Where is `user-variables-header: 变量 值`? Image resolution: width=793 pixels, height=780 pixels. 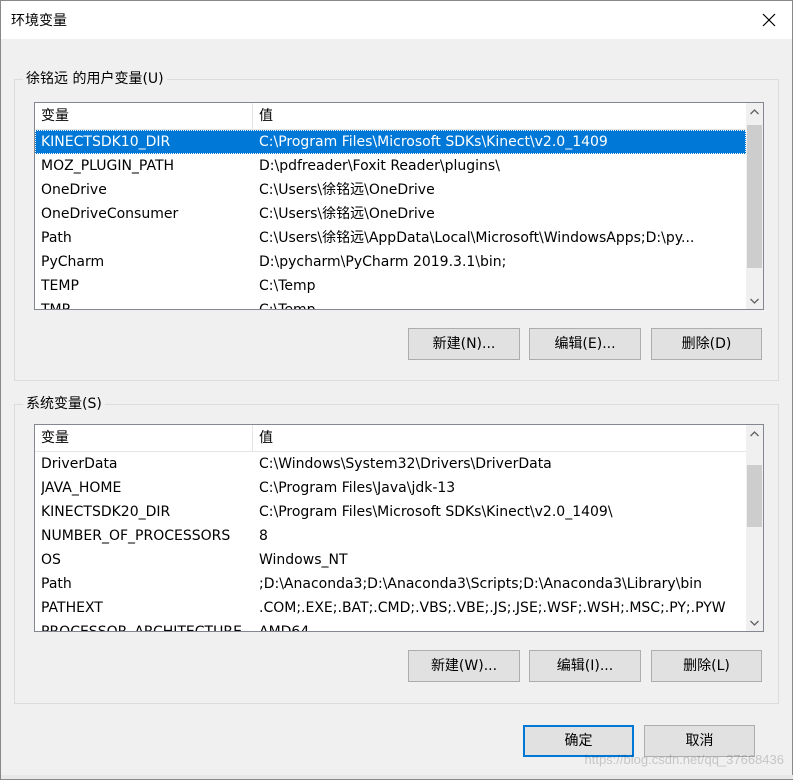
user-variables-header: 变量 值 is located at coordinates (390, 116).